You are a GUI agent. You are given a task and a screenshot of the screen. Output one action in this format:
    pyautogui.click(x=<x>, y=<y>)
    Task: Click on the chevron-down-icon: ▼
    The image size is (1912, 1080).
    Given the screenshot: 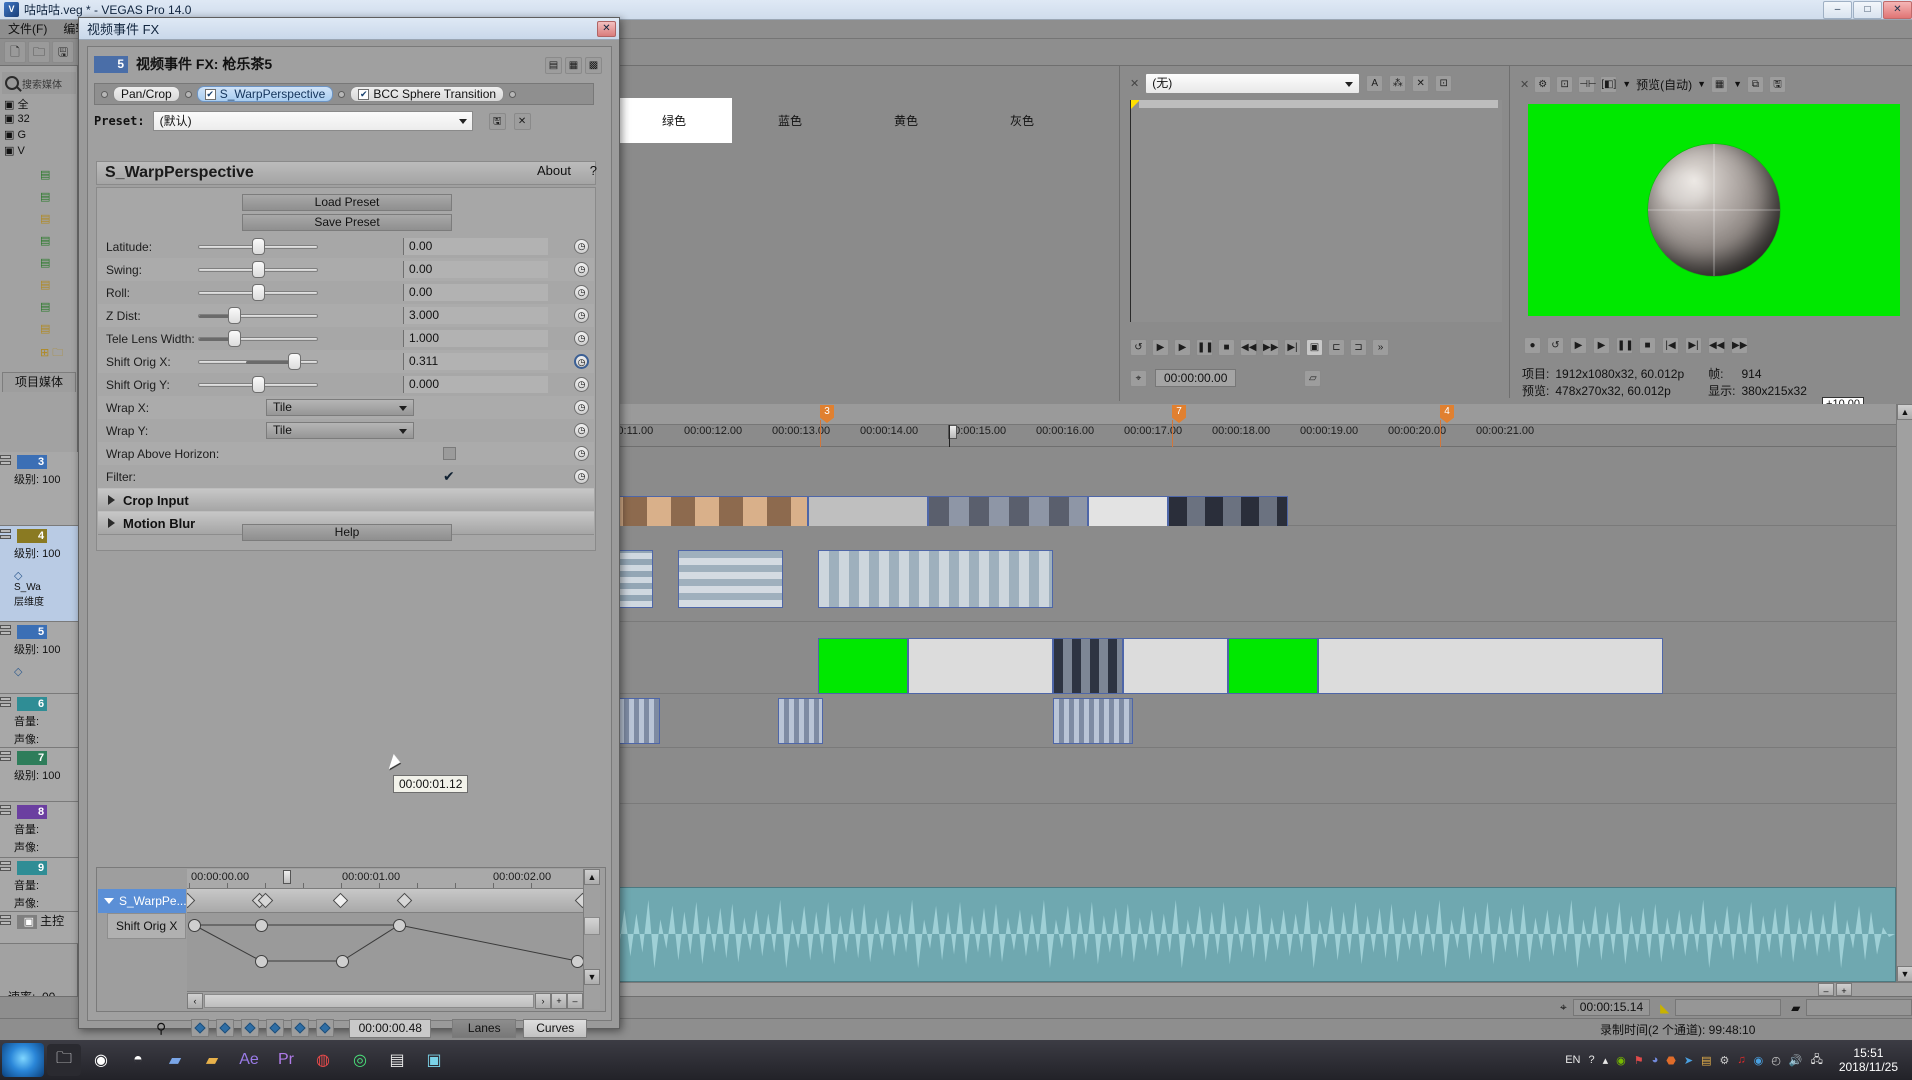 What is the action you would take?
    pyautogui.click(x=1626, y=84)
    